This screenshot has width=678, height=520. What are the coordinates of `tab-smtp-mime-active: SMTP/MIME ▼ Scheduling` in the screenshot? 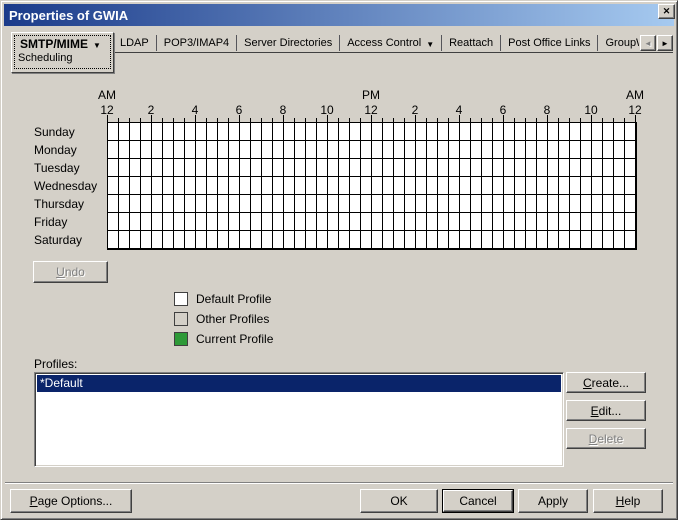 It's located at (62, 52).